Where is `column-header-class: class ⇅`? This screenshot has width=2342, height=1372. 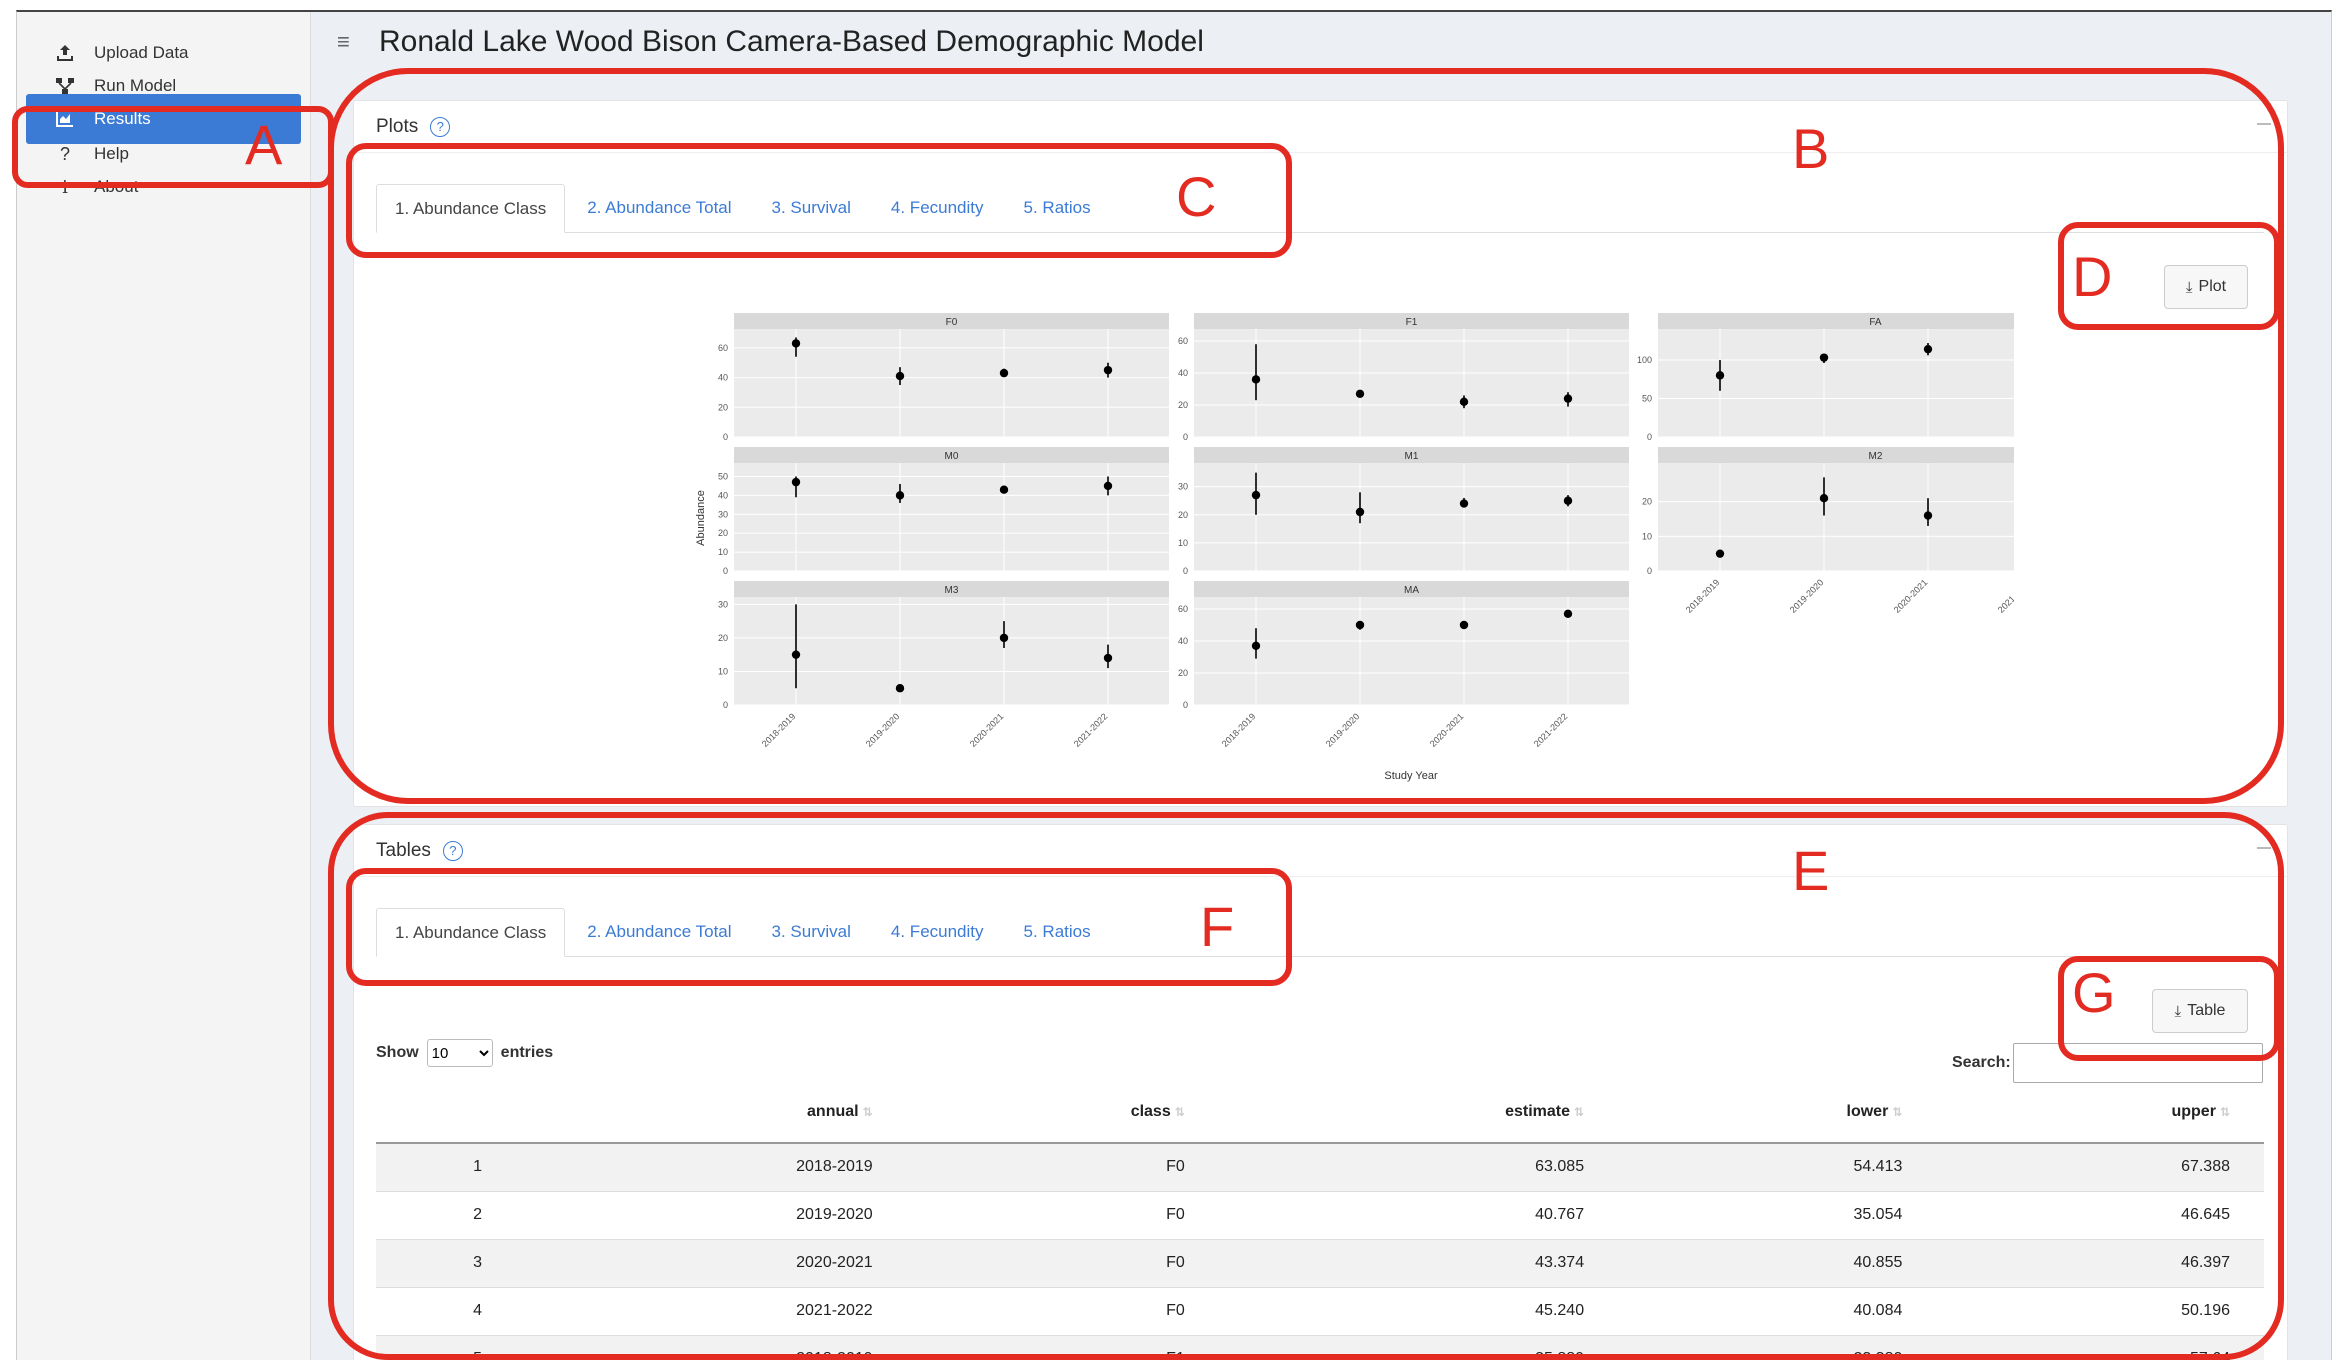
column-header-class: class ⇅ is located at coordinates (1062, 1112).